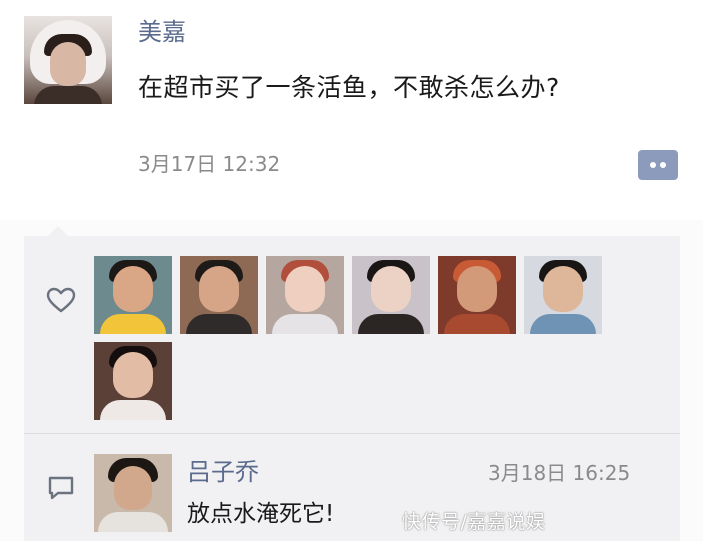  Describe the element at coordinates (162, 32) in the screenshot. I see `post-author-name: 美嘉` at that location.